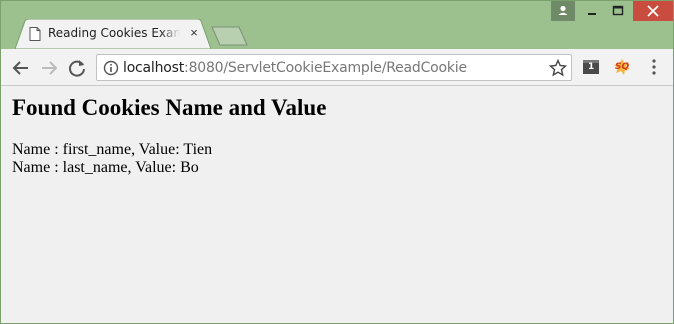 The height and width of the screenshot is (324, 674). Describe the element at coordinates (558, 68) in the screenshot. I see `bookmark-star-icon` at that location.